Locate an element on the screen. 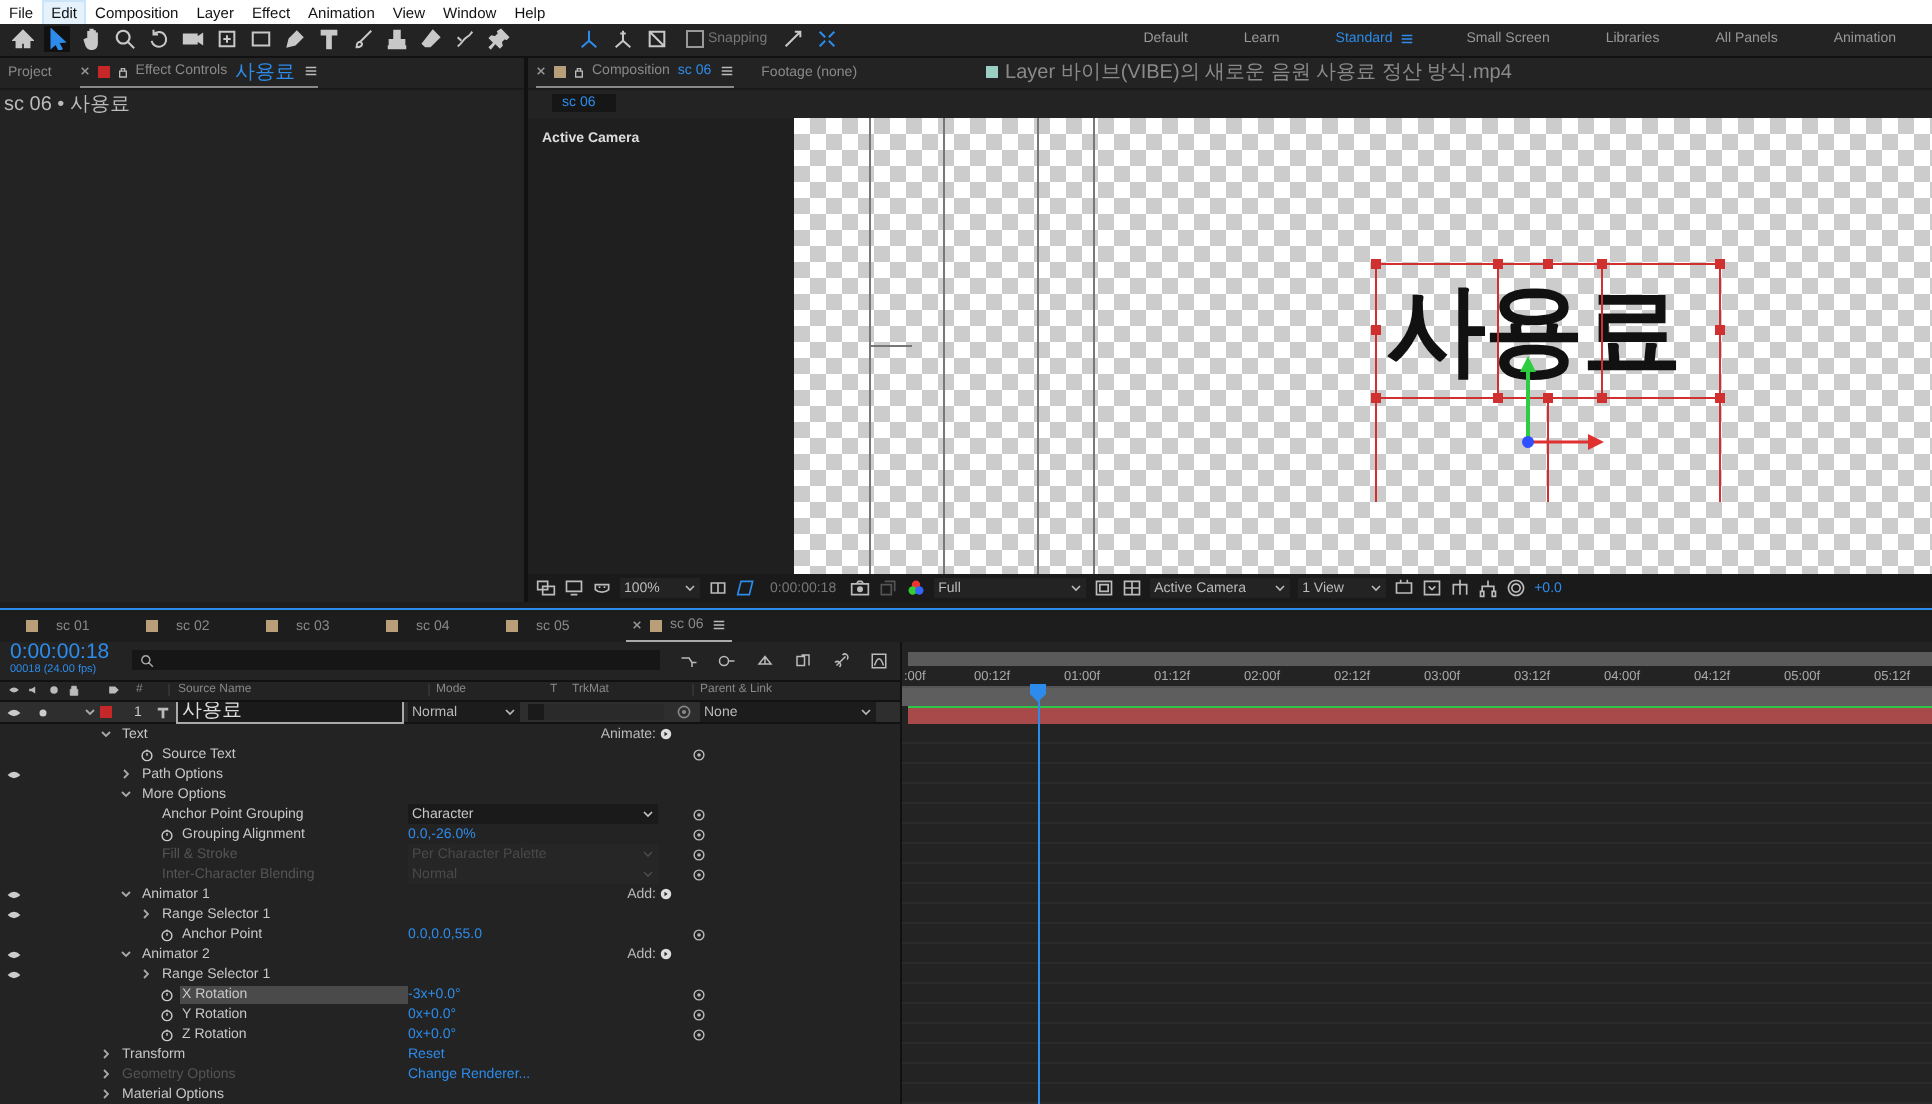 The height and width of the screenshot is (1104, 1932). roto-brush-icon is located at coordinates (465, 39).